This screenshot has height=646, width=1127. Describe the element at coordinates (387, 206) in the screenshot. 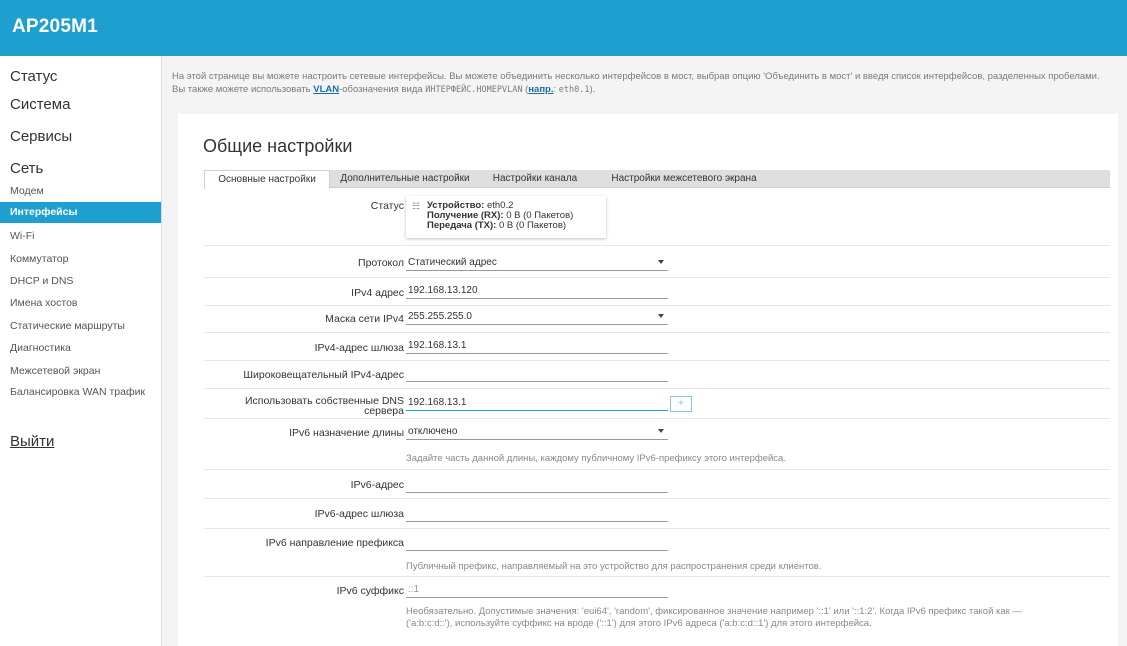

I see `status-label: Статус` at that location.